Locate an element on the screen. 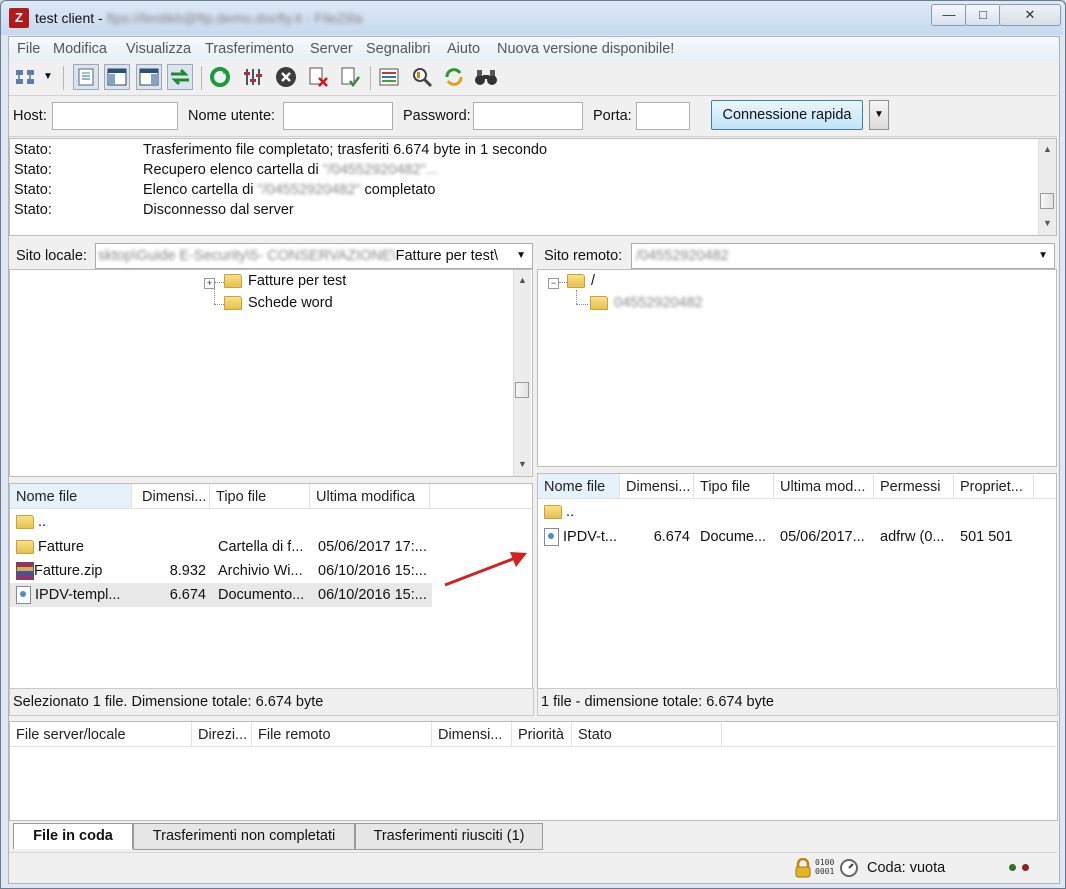  tab-failed-transfers: Trasferimenti non completati is located at coordinates (244, 836).